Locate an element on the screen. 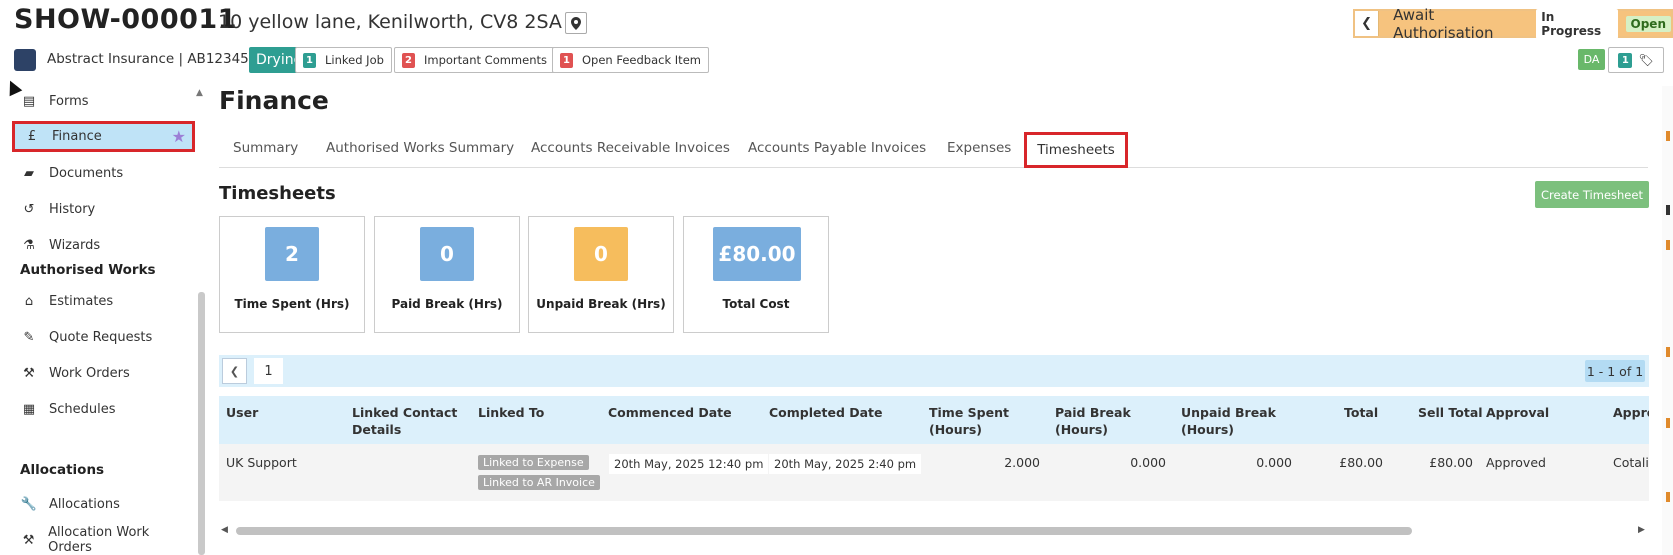  estimate-icon: ⌂ is located at coordinates (29, 301).